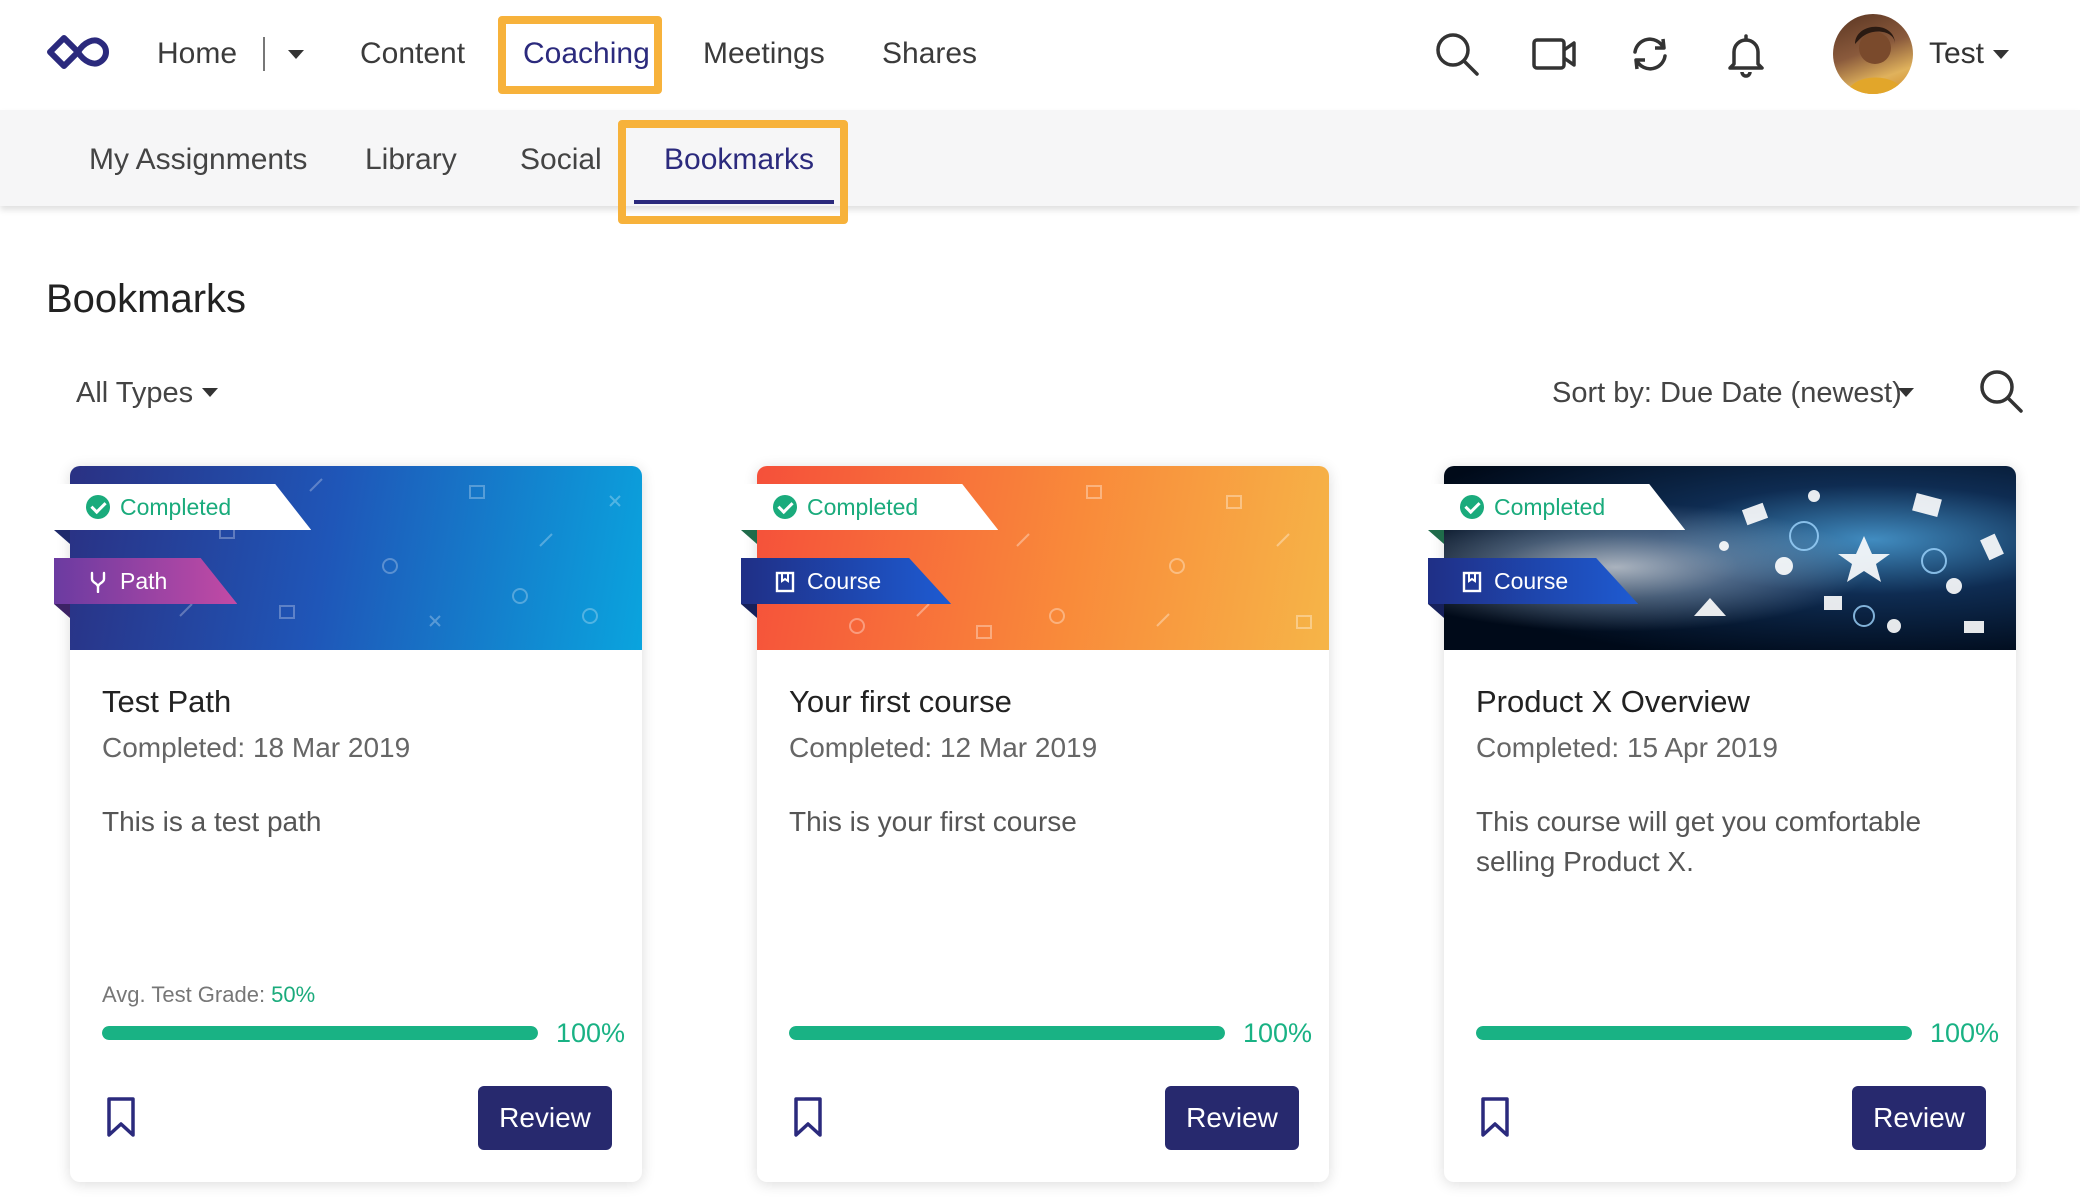  I want to click on tab-my-assignments: My Assignments, so click(198, 160).